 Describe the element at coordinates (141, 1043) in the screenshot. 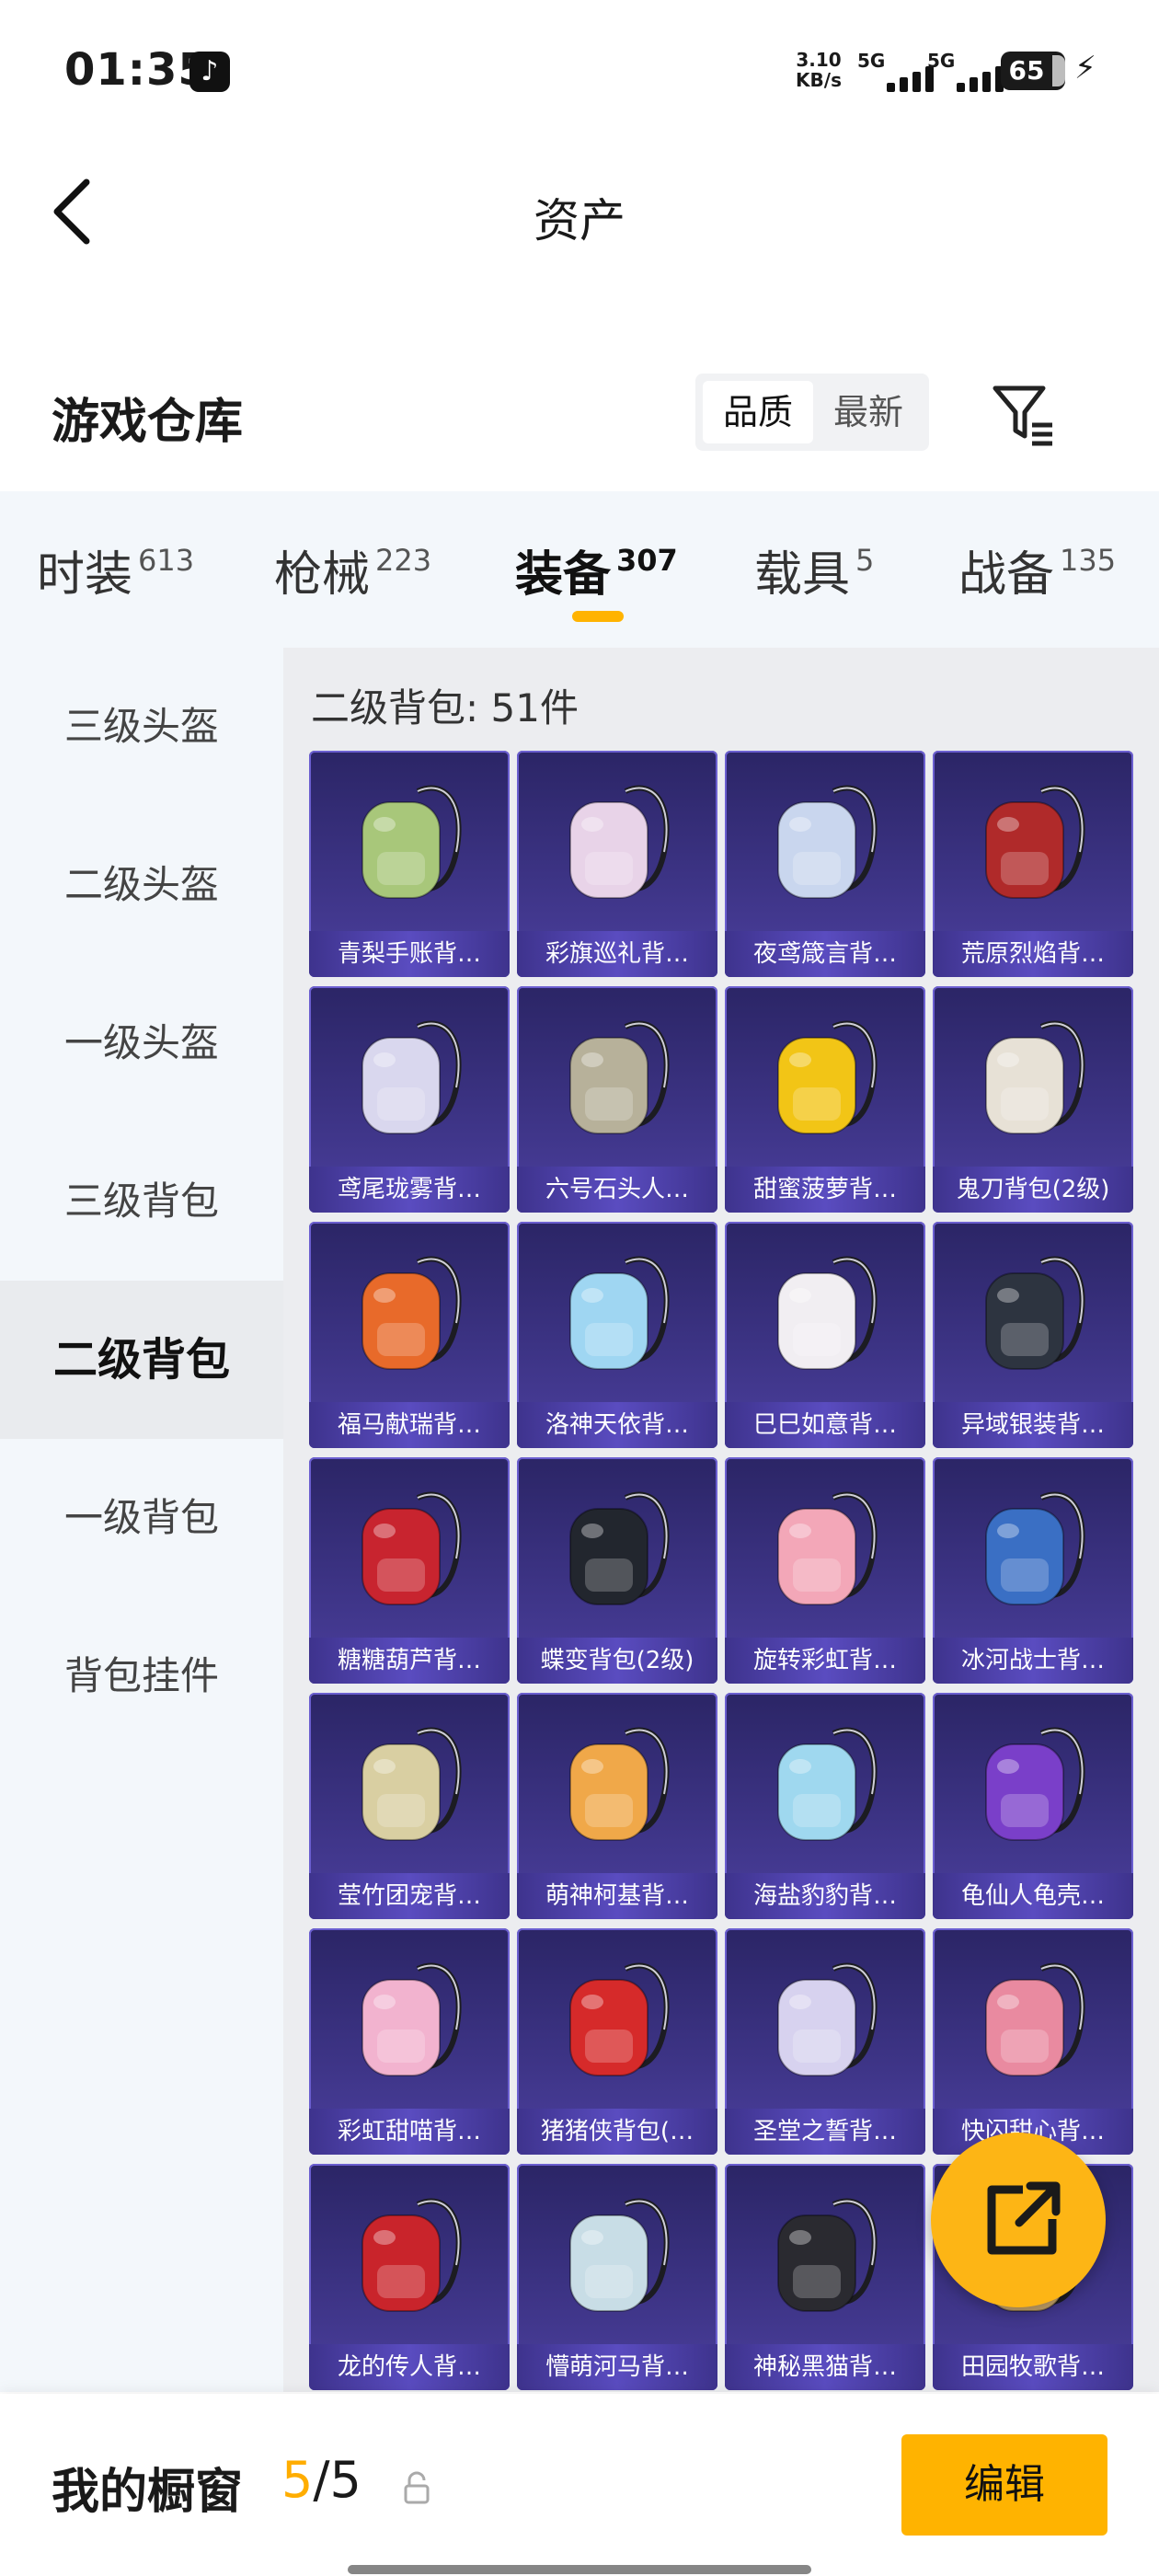

I see `sidebar-item-level1-helmet: 一级头盔` at that location.